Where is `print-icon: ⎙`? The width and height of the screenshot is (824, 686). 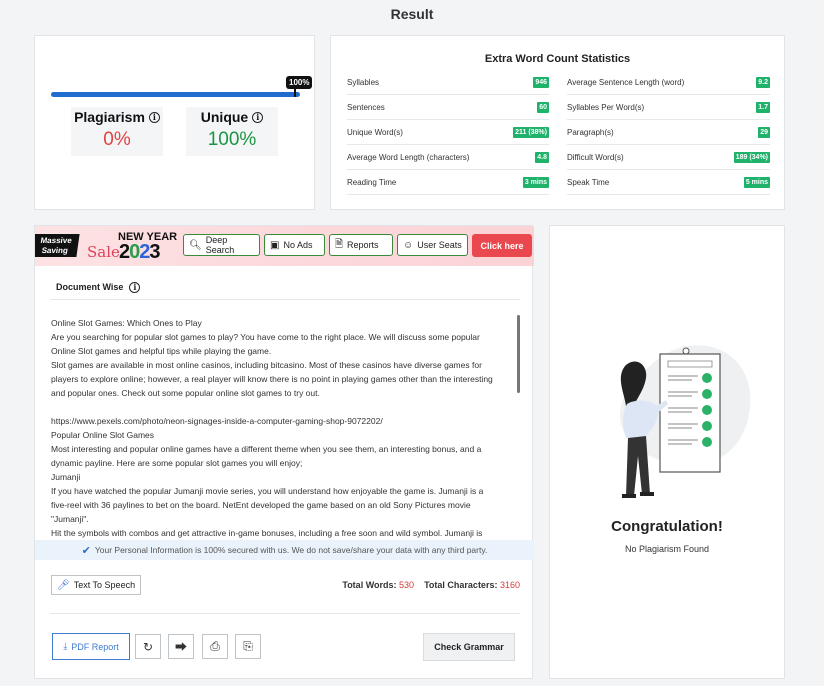
print-icon: ⎙ is located at coordinates (215, 646).